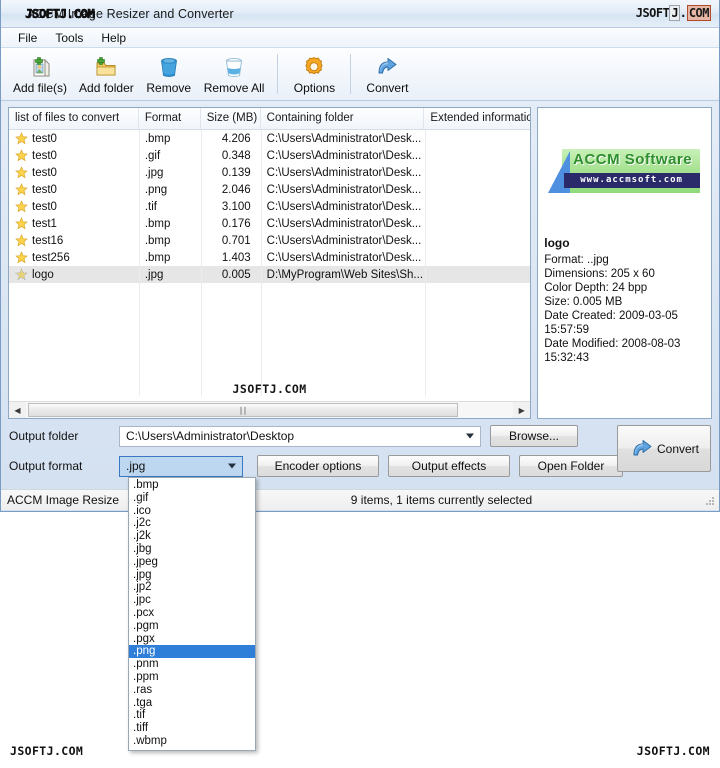 This screenshot has height=768, width=720. What do you see at coordinates (624, 171) in the screenshot?
I see `accm-software-logo-image: ACCM Software www.accmsoft.com` at bounding box center [624, 171].